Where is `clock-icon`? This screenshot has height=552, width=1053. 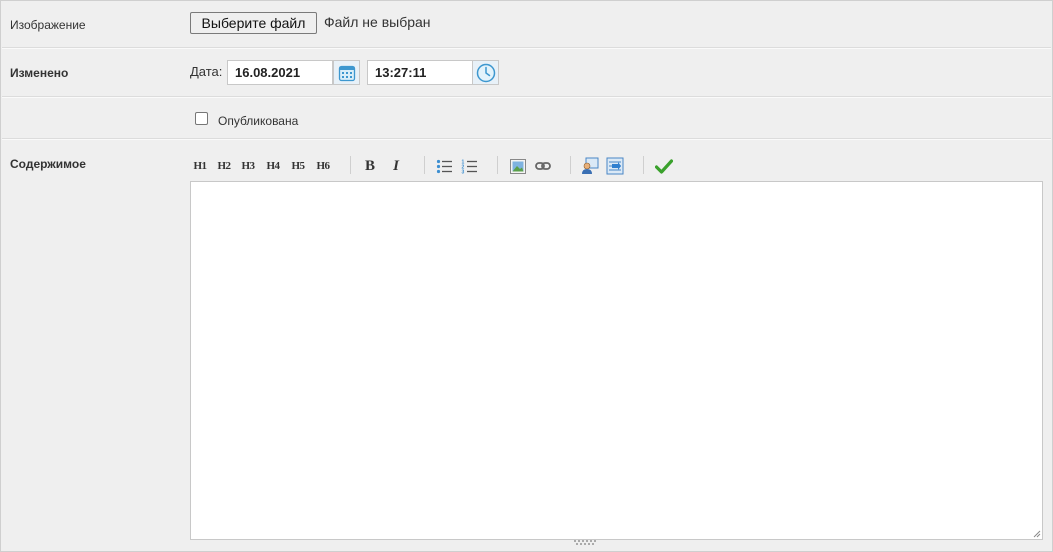
clock-icon is located at coordinates (485, 72).